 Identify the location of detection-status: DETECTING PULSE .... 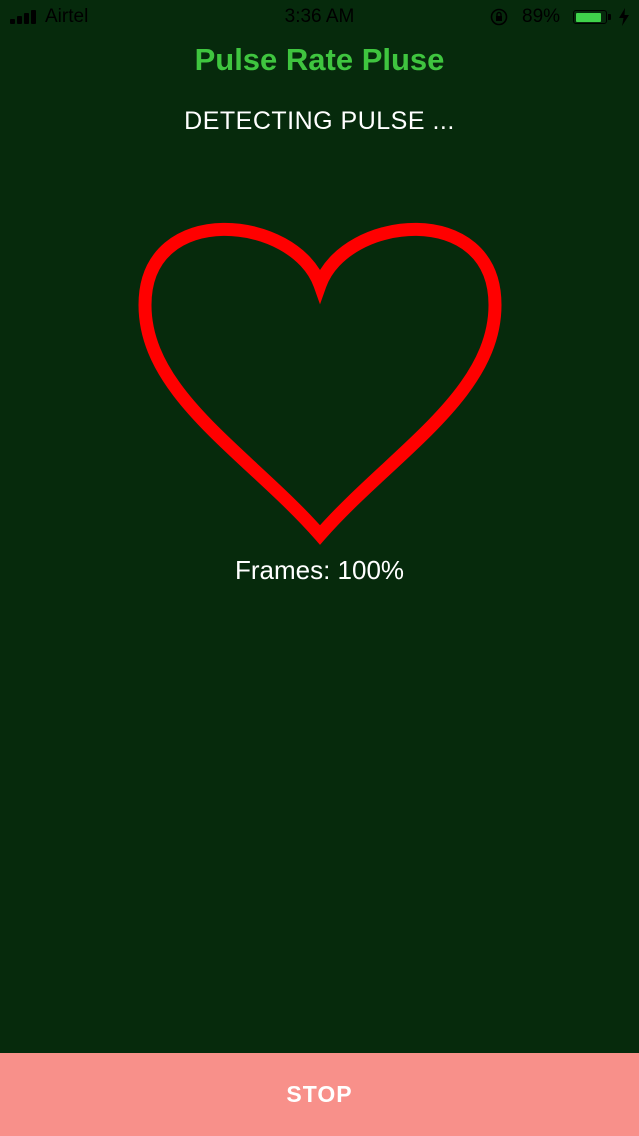
(319, 121).